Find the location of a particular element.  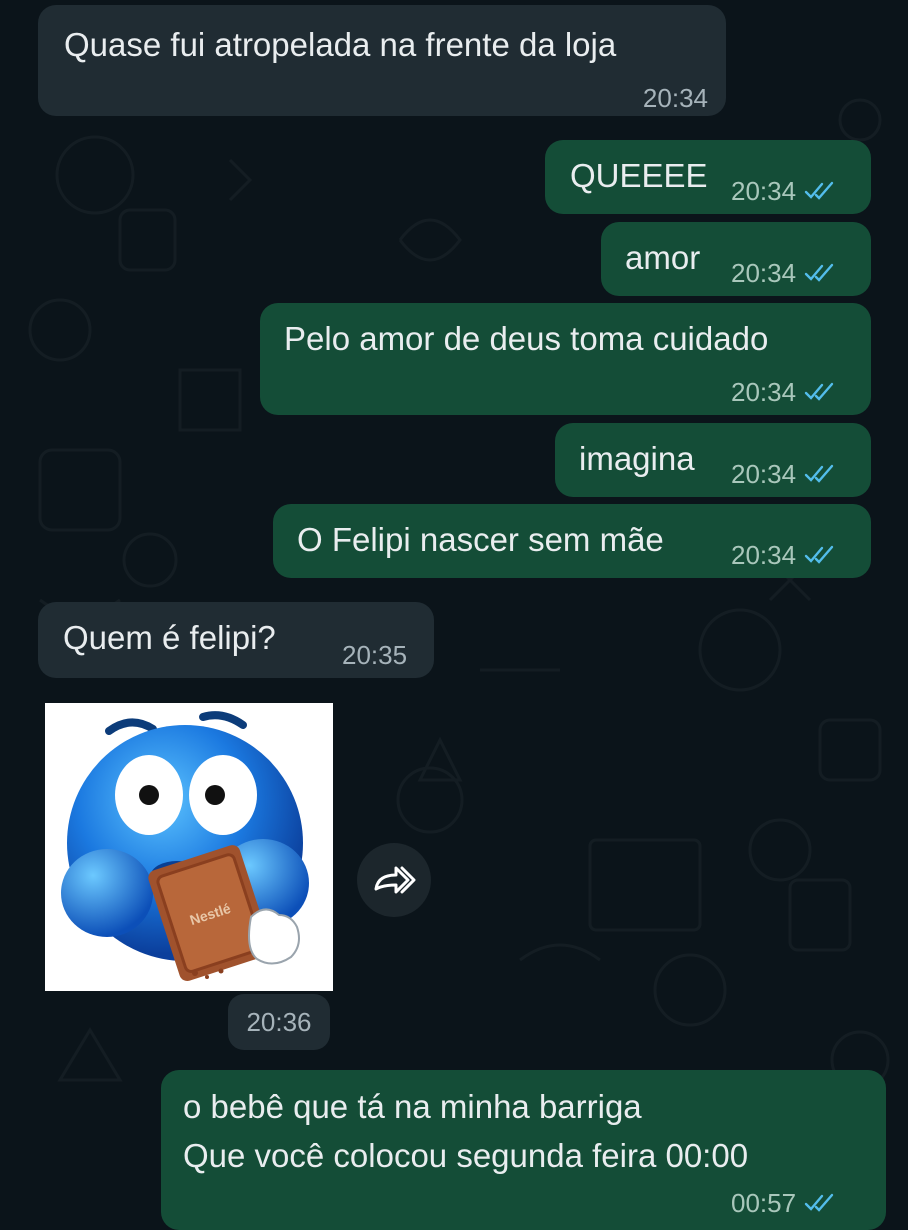

message-text-line: Que você colocou segunda feira 00:00 is located at coordinates (466, 1155).